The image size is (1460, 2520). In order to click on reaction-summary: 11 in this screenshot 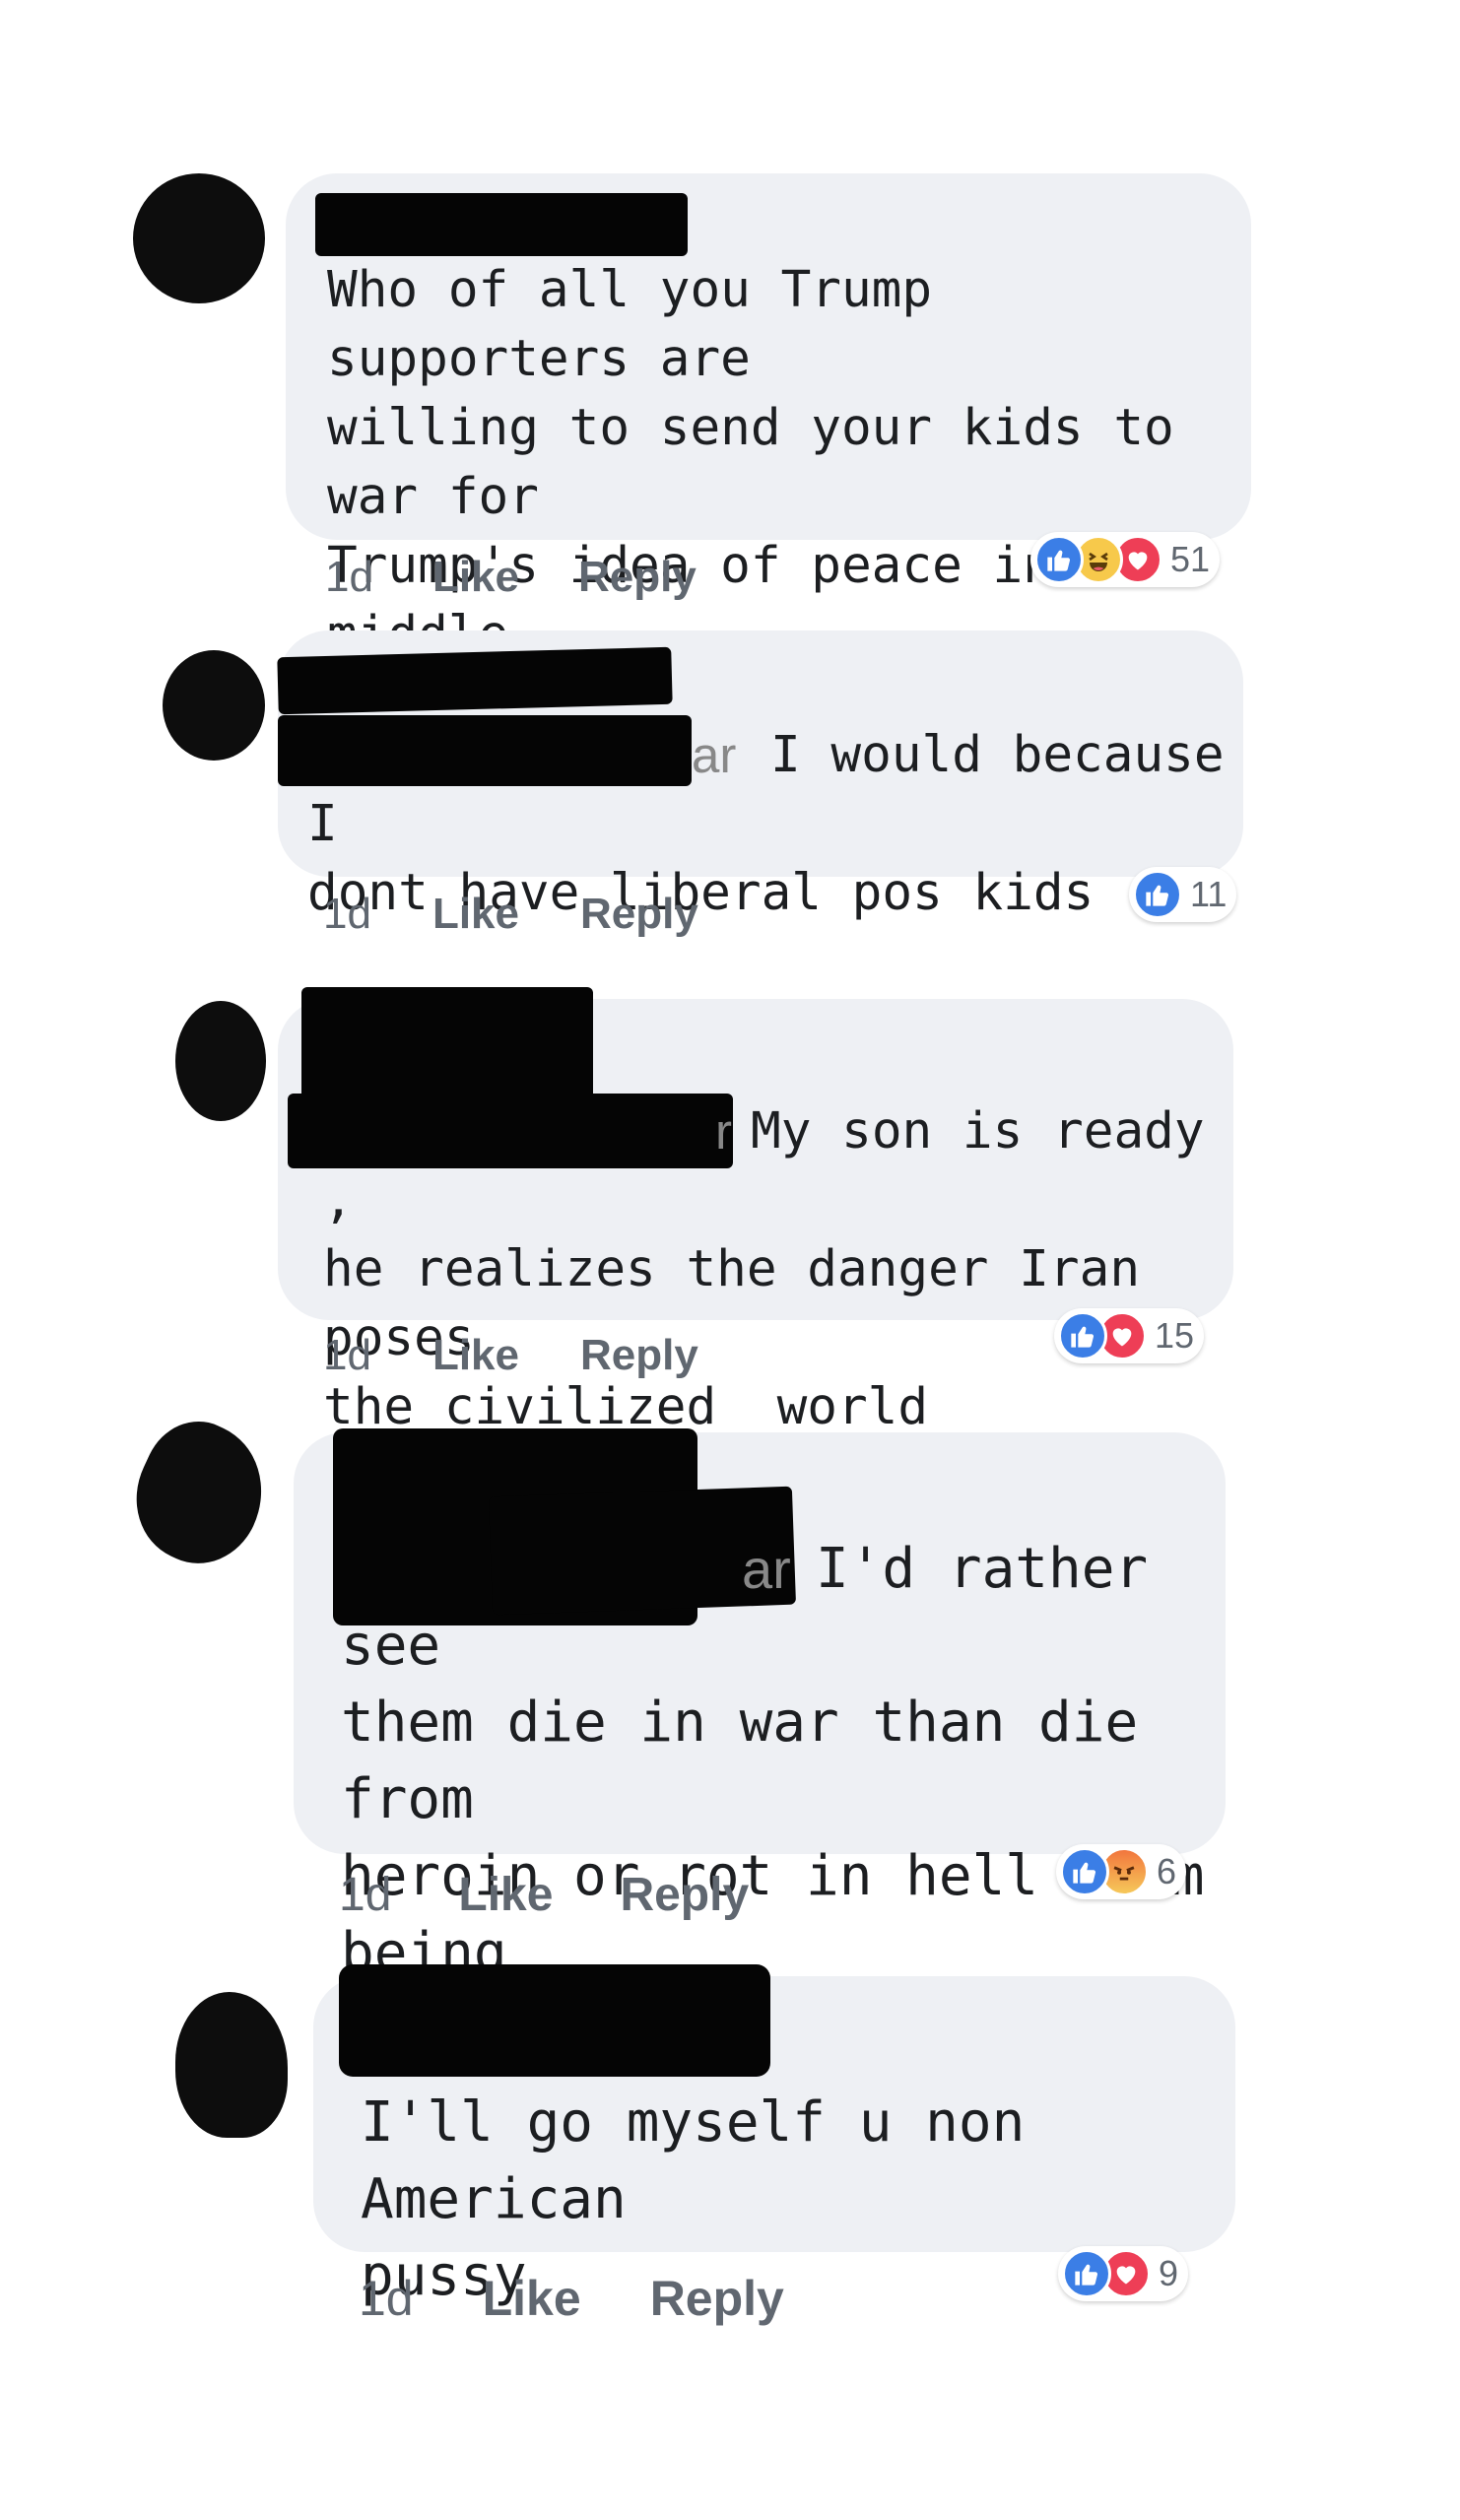, I will do `click(1183, 894)`.